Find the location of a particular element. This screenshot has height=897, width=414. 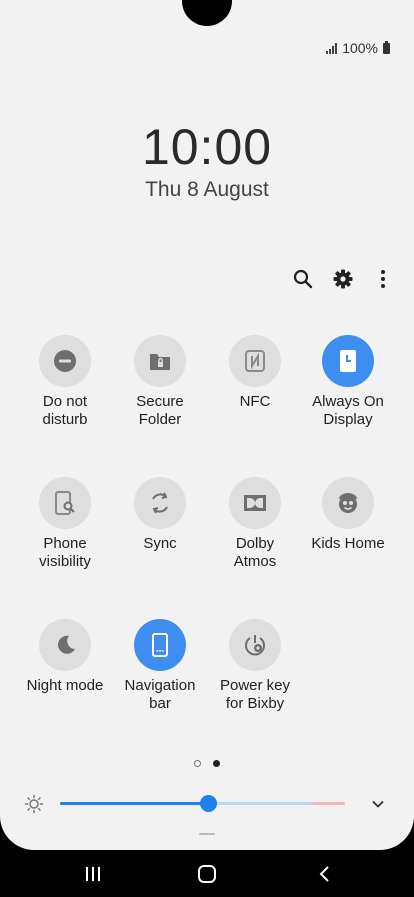

tile-do-not-disturb: Do not disturb is located at coordinates (65, 382).